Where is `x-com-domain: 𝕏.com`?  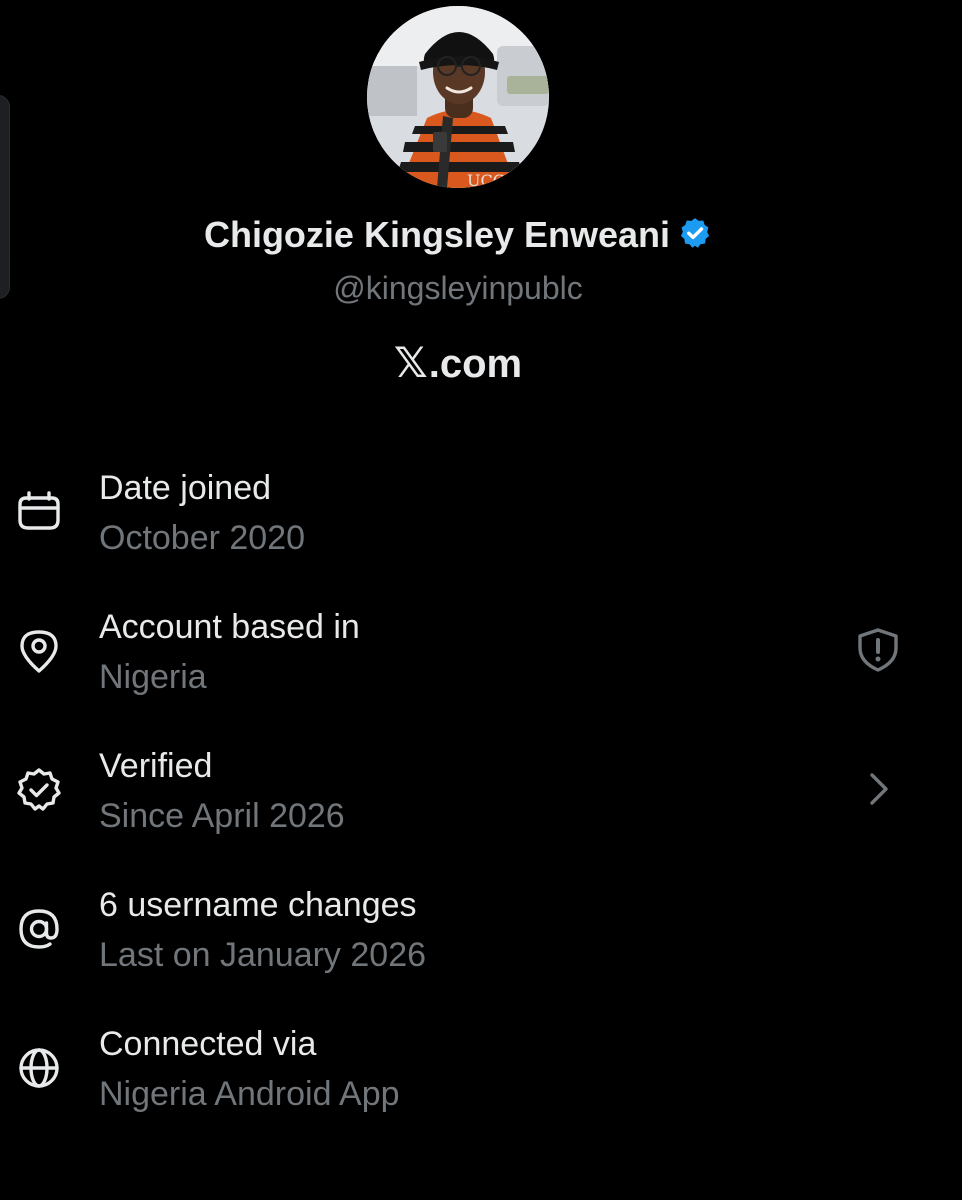 x-com-domain: 𝕏.com is located at coordinates (458, 362).